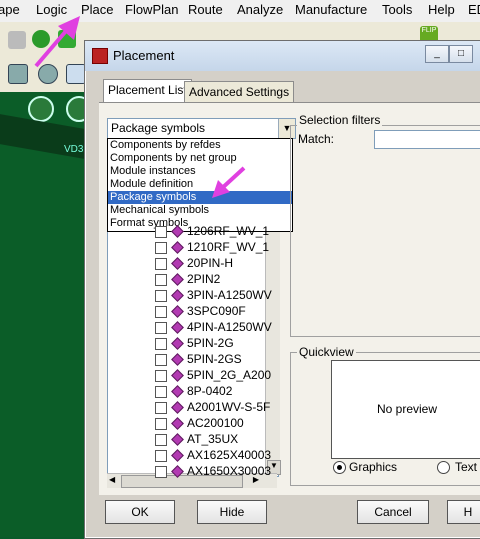 This screenshot has height=539, width=480. What do you see at coordinates (200, 210) in the screenshot?
I see `dropdown-option: Mechanical symbols` at bounding box center [200, 210].